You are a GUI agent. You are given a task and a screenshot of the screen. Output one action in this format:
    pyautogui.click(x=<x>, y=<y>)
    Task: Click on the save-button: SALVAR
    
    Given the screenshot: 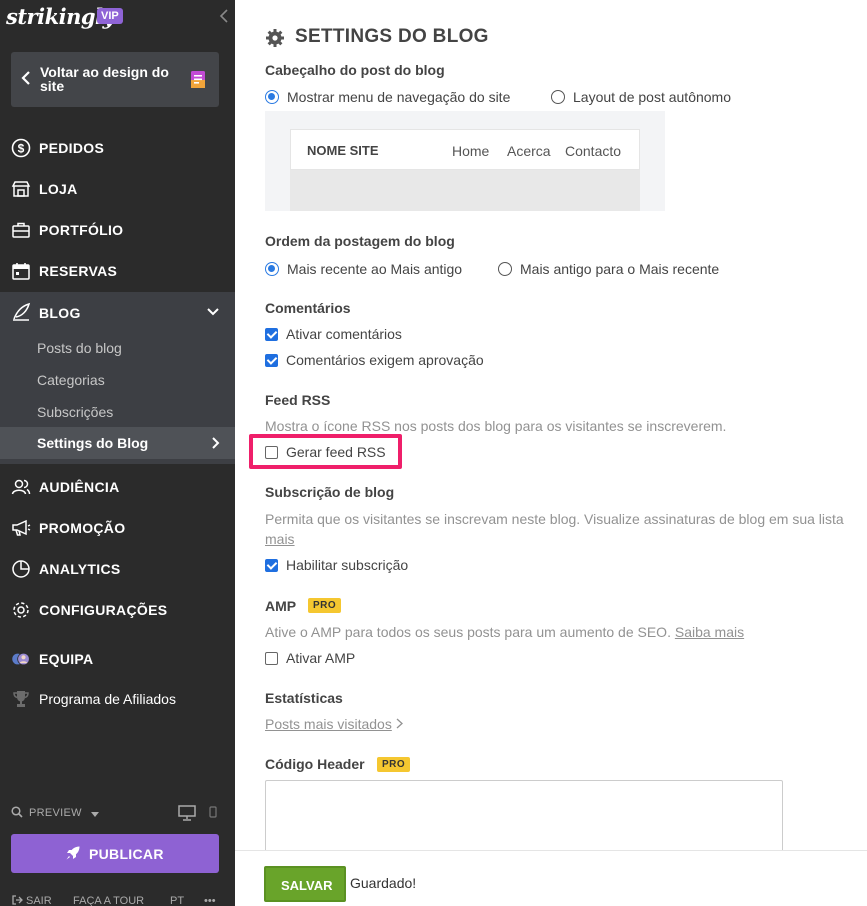 What is the action you would take?
    pyautogui.click(x=305, y=884)
    